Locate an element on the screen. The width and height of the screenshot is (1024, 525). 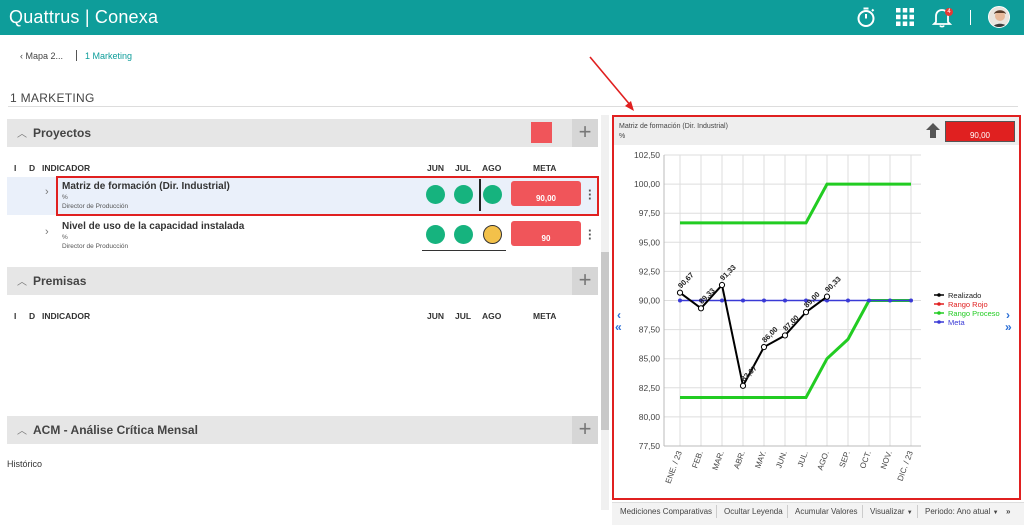
series-line-rango-proceso is located at coordinates (795, 203).